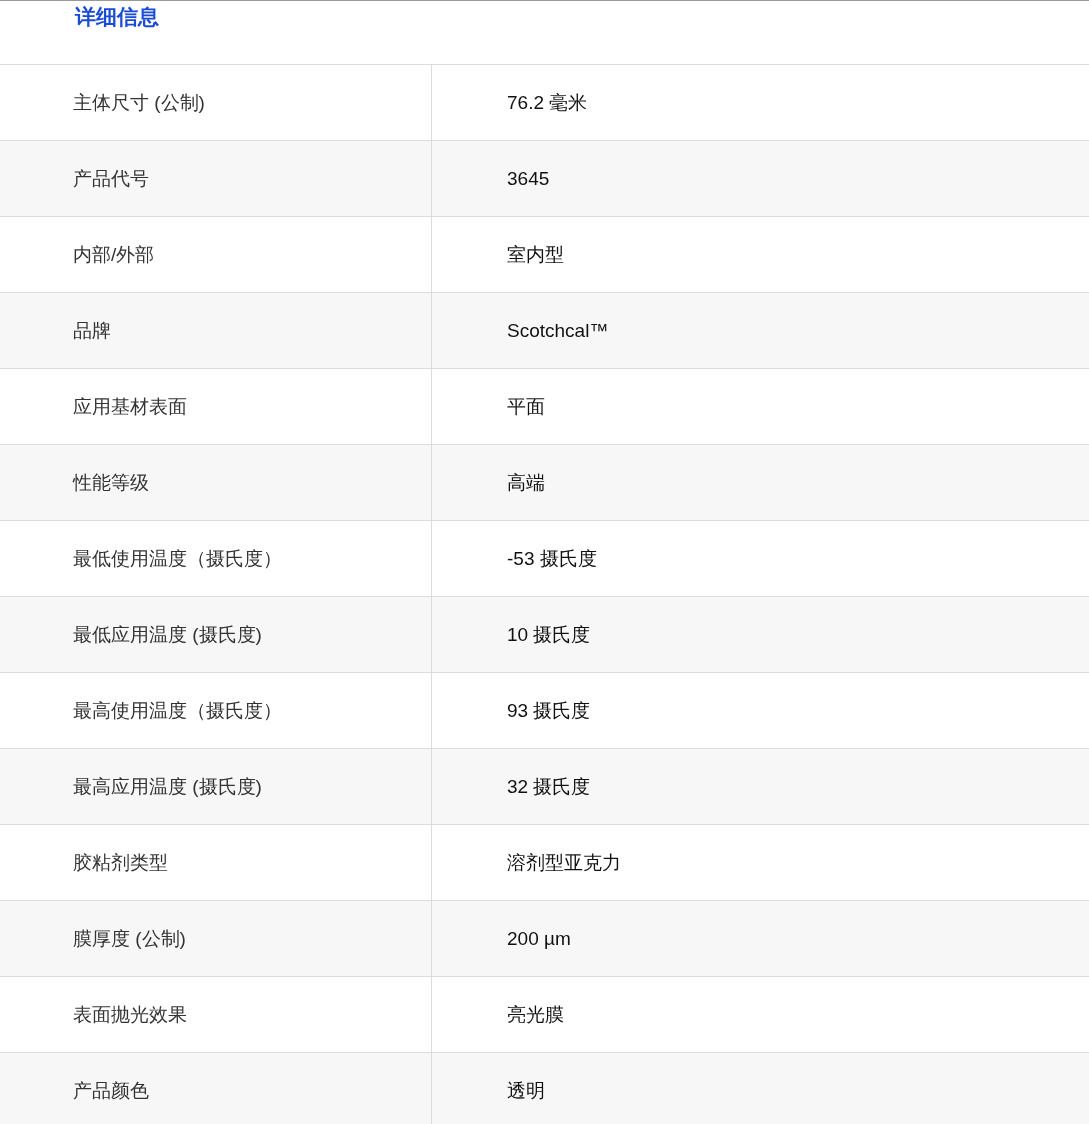 The width and height of the screenshot is (1089, 1124). Describe the element at coordinates (111, 1090) in the screenshot. I see `spec-label: 产品颜色` at that location.